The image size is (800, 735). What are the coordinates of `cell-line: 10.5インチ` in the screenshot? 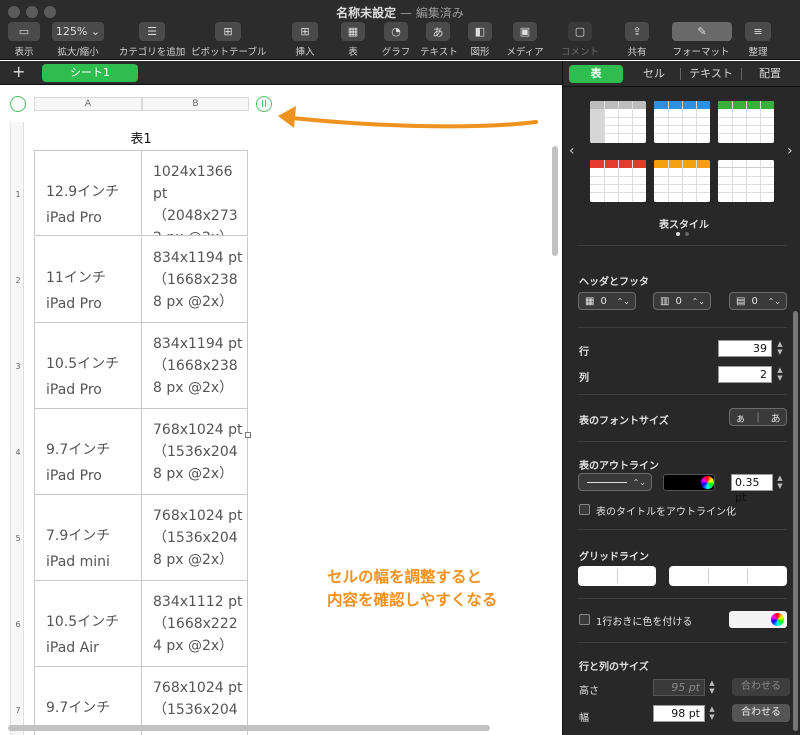 It's located at (83, 622).